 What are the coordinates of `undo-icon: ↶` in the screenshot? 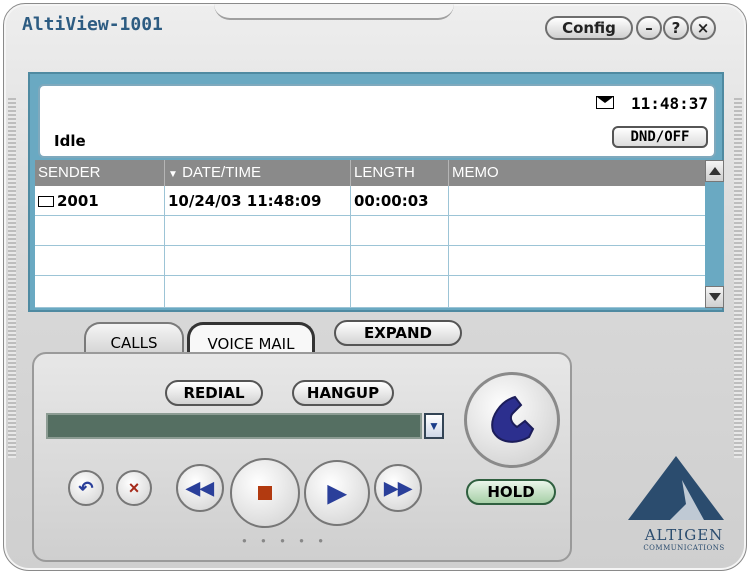 It's located at (86, 488).